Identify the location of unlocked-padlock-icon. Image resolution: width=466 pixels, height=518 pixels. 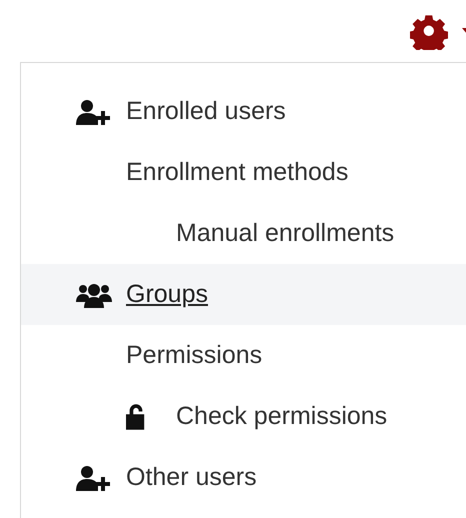
(136, 417).